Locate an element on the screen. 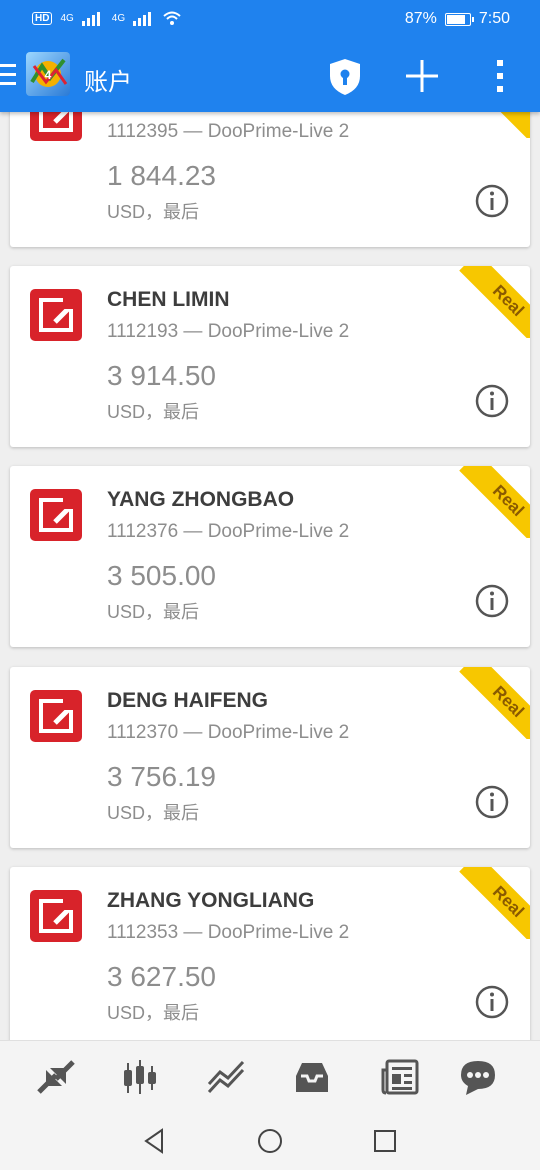 This screenshot has width=540, height=1170. trade-icon is located at coordinates (226, 1077).